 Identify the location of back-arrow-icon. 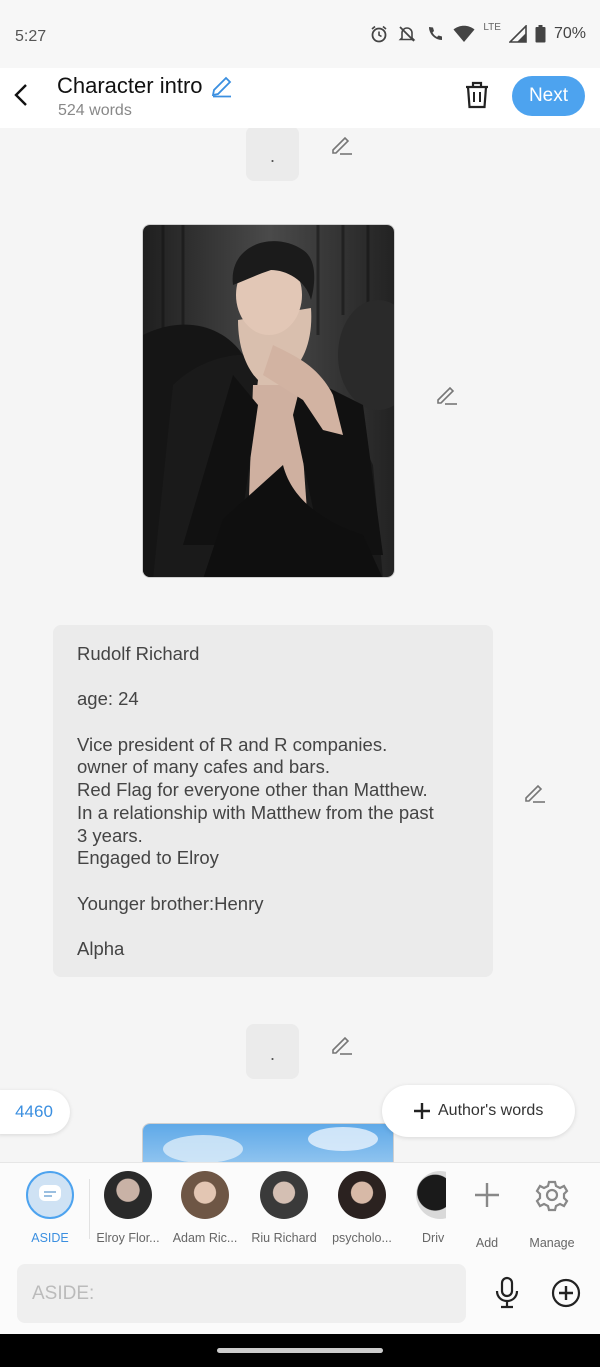
(22, 95).